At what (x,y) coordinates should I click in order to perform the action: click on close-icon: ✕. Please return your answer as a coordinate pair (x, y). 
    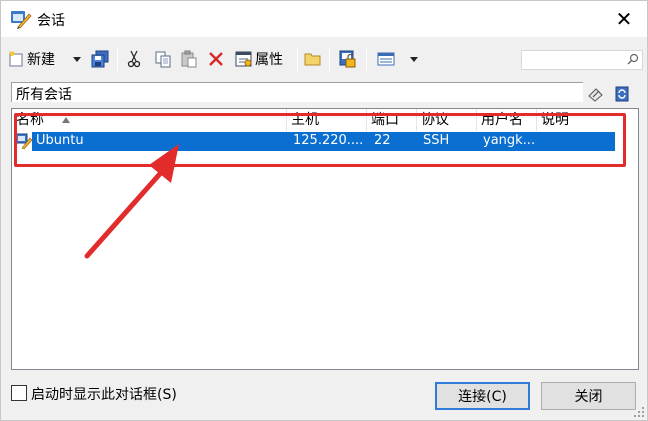
    Looking at the image, I should click on (624, 19).